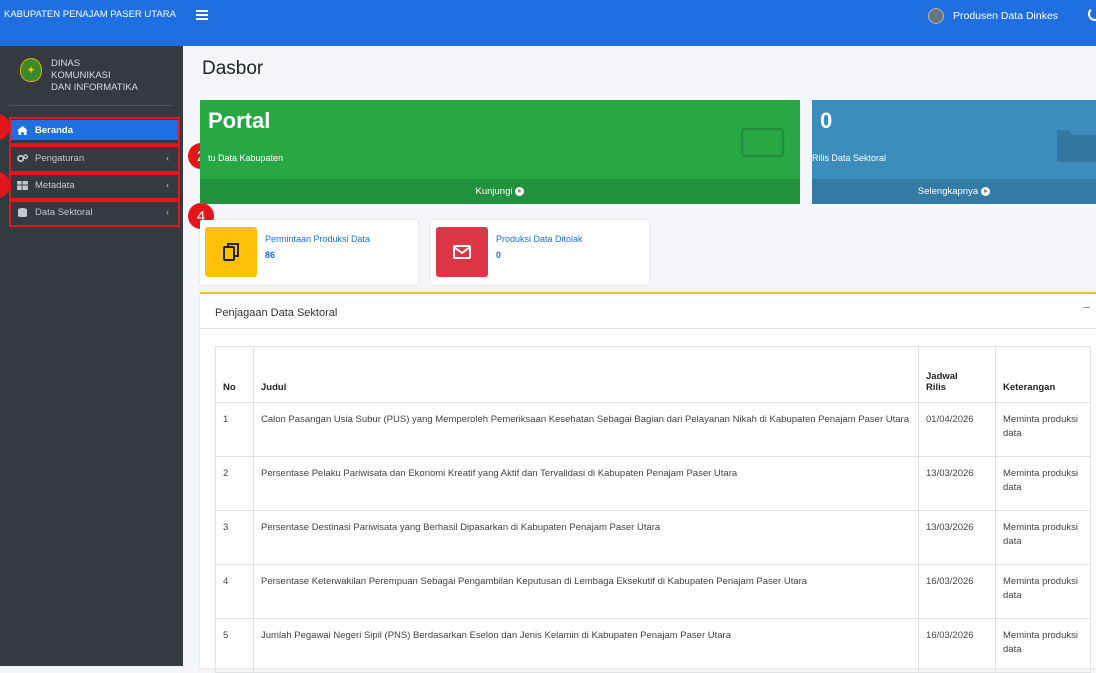 The width and height of the screenshot is (1096, 673). I want to click on avatar, so click(936, 16).